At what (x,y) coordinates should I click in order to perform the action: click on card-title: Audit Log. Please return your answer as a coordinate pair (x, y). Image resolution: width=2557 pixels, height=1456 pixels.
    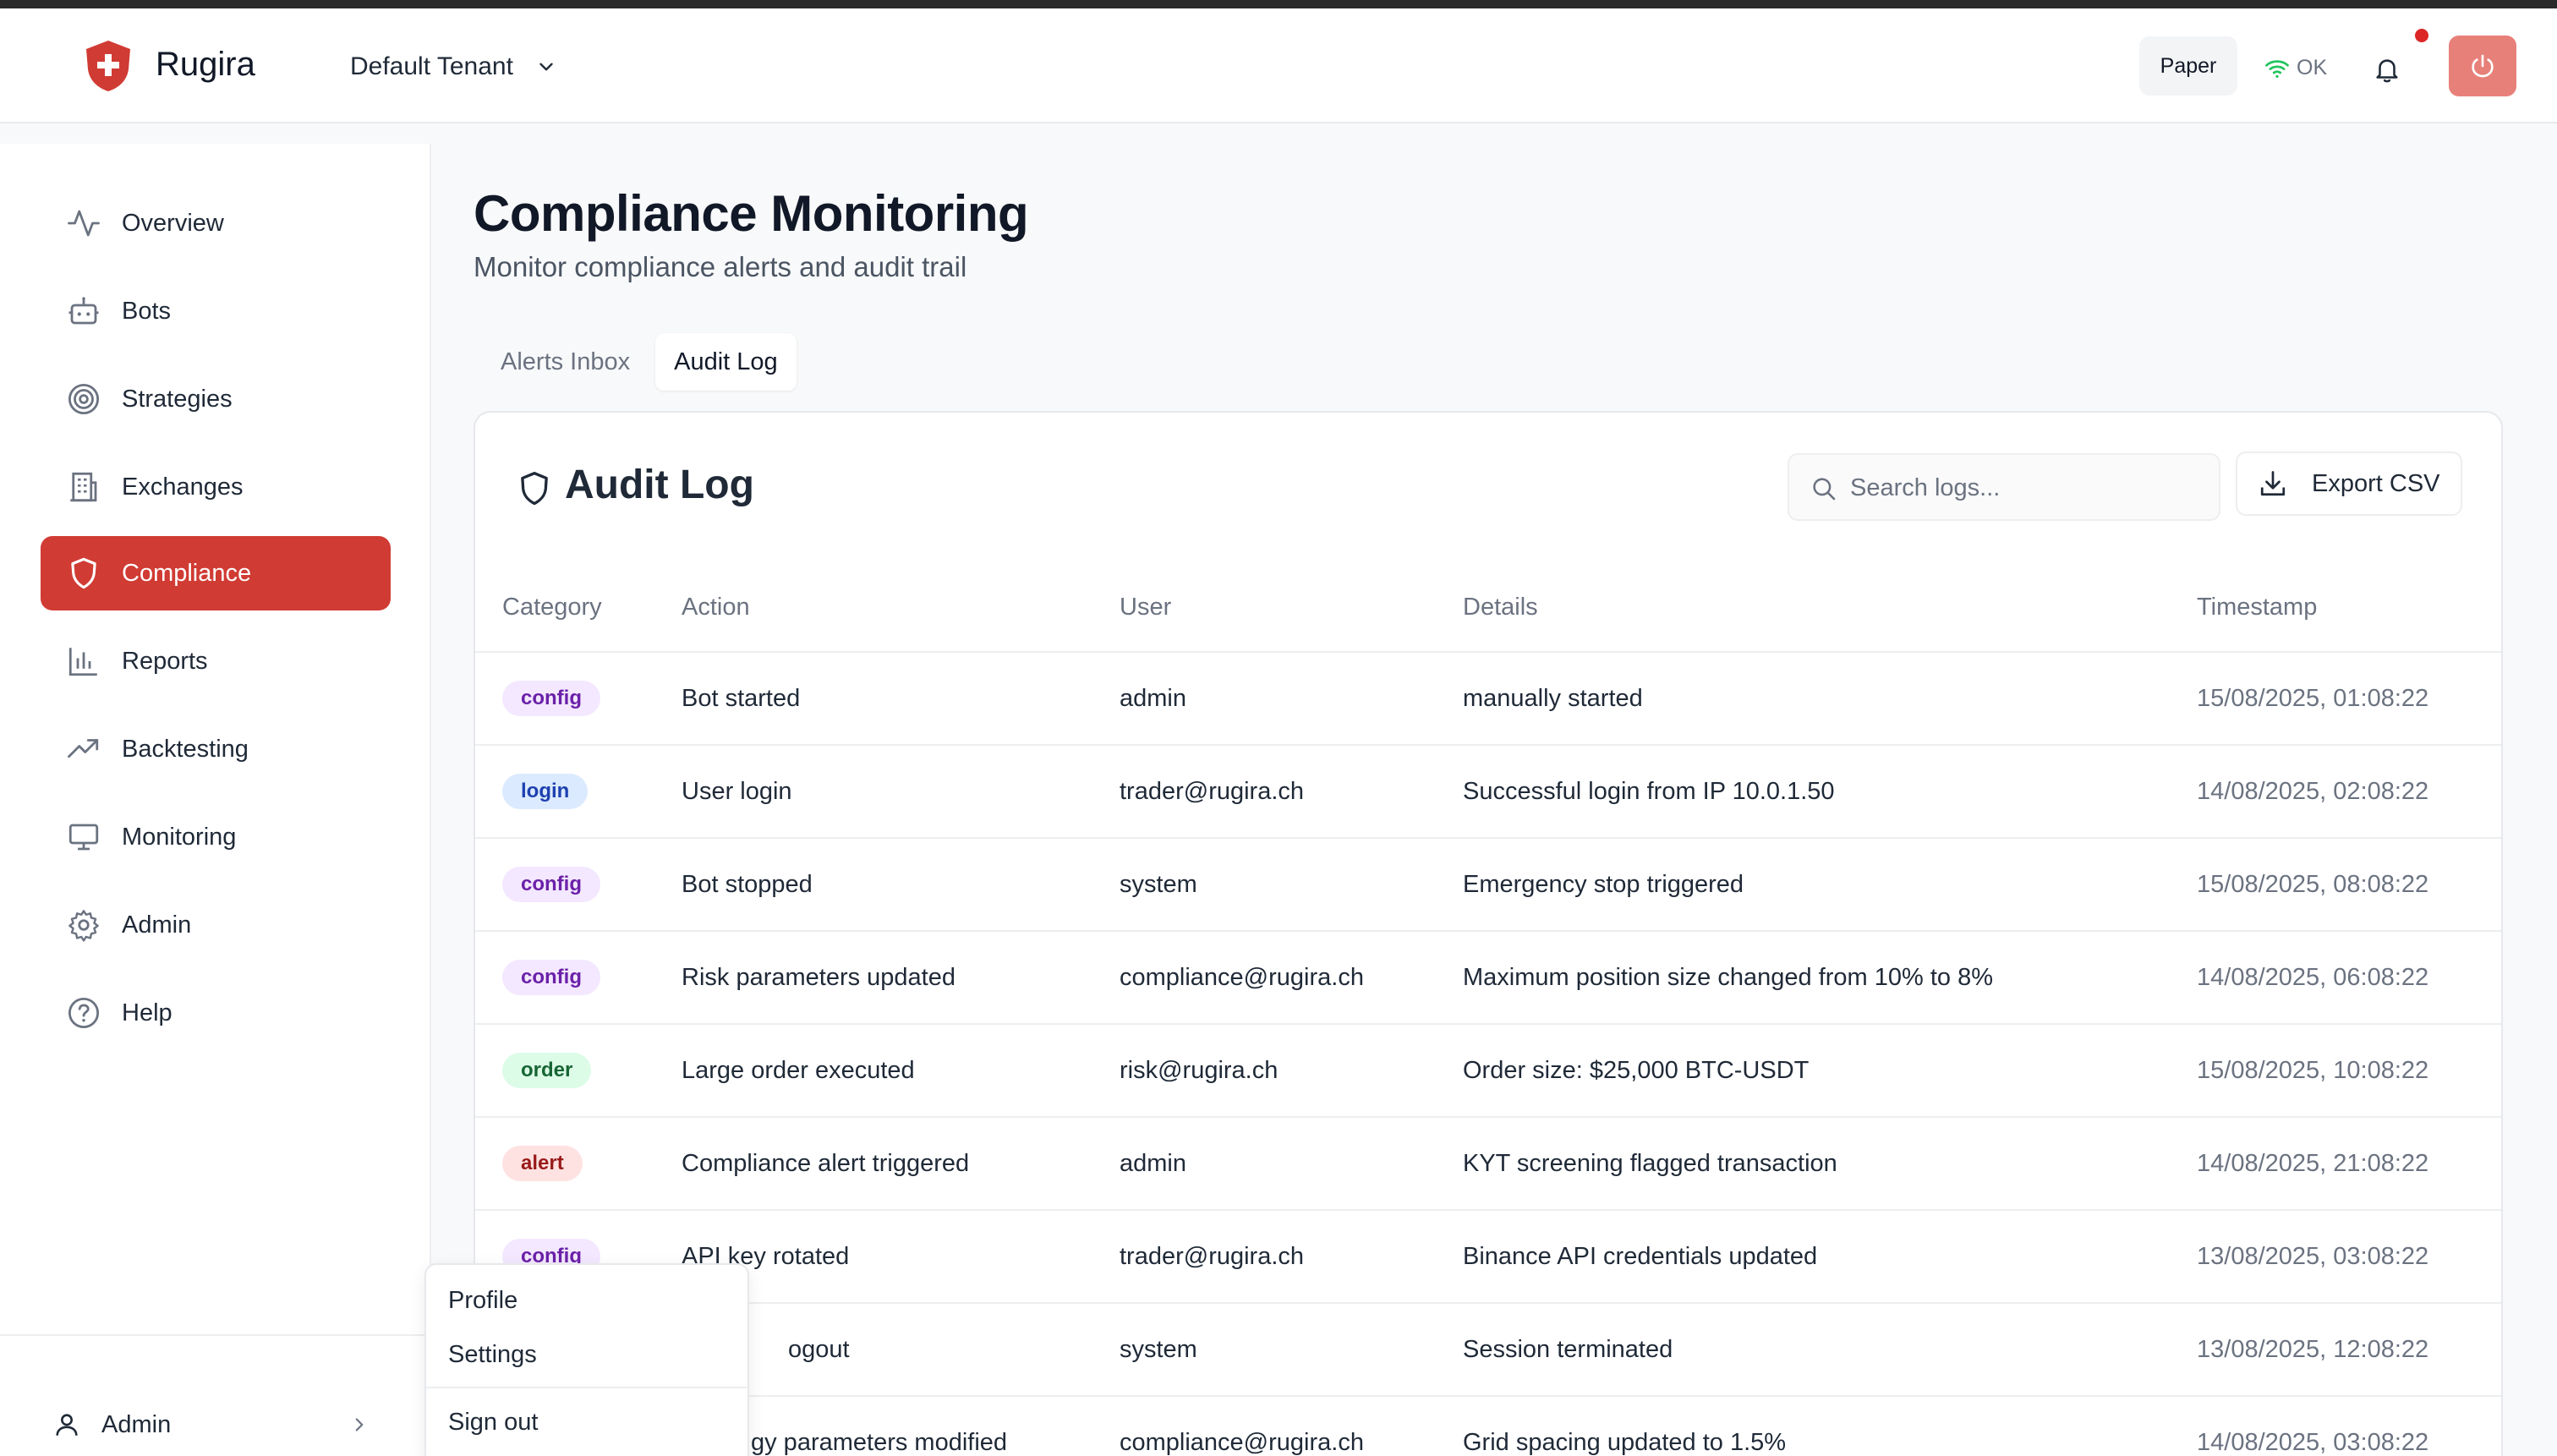
    Looking at the image, I should click on (659, 485).